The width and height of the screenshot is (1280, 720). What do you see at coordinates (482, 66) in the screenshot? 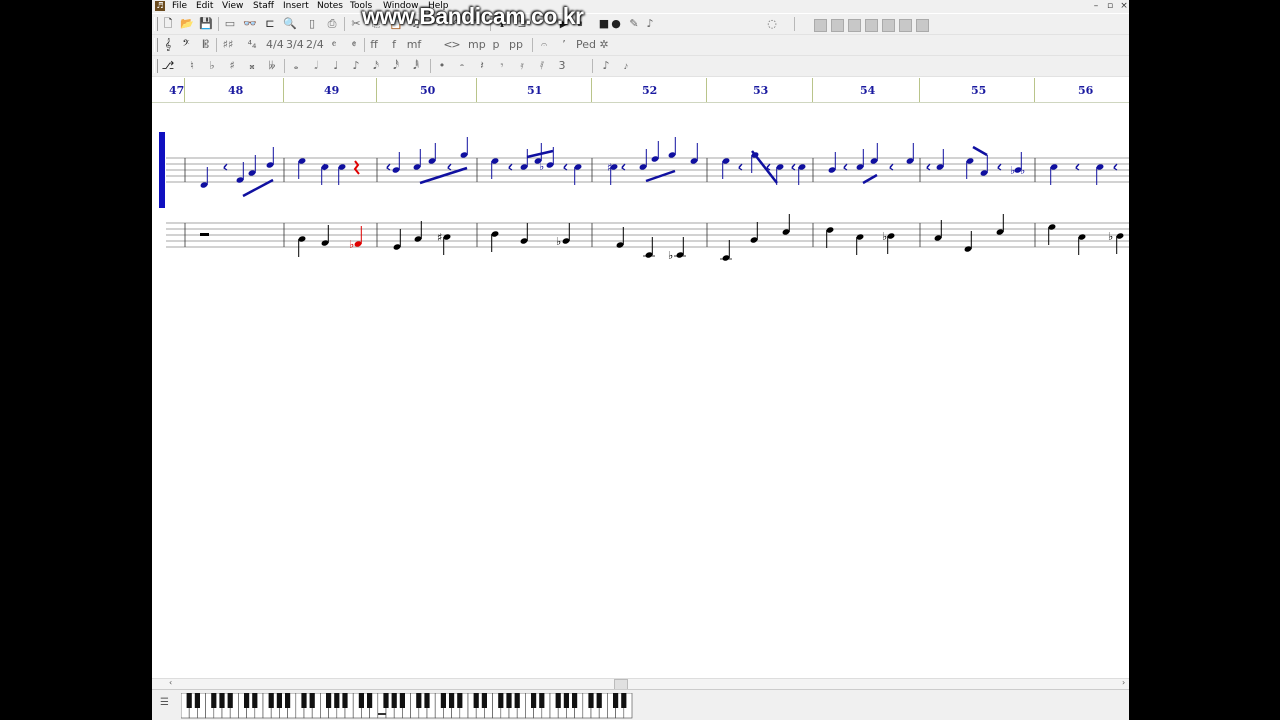
I see `quarter-rest-icon: 𝄽` at bounding box center [482, 66].